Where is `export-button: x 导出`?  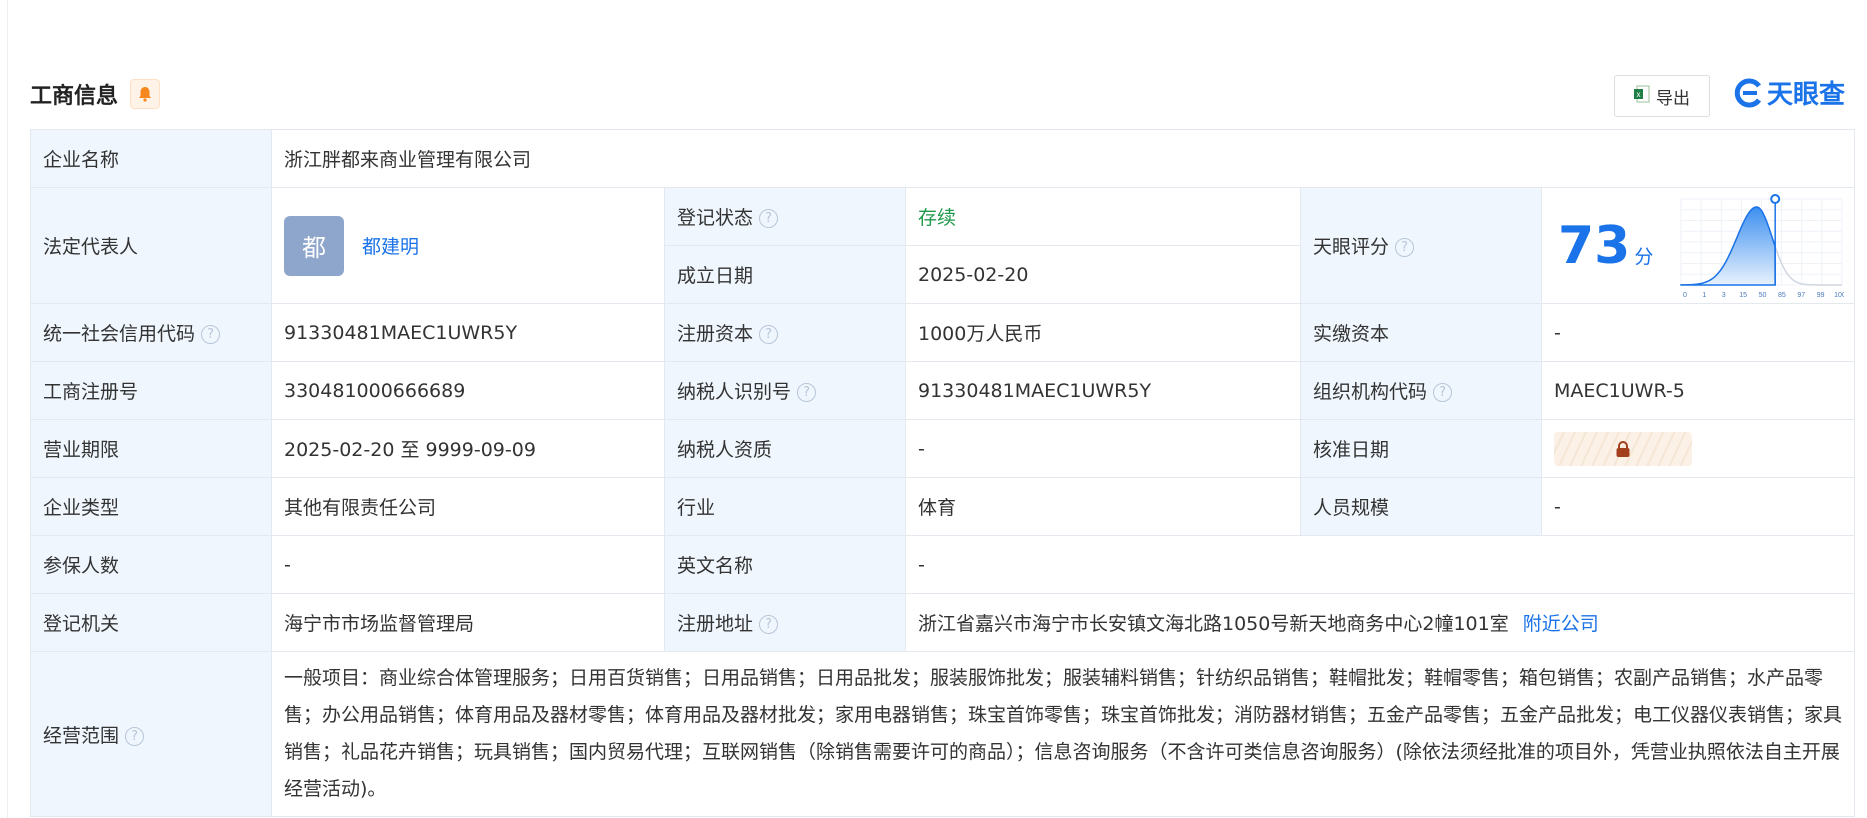
export-button: x 导出 is located at coordinates (1662, 96).